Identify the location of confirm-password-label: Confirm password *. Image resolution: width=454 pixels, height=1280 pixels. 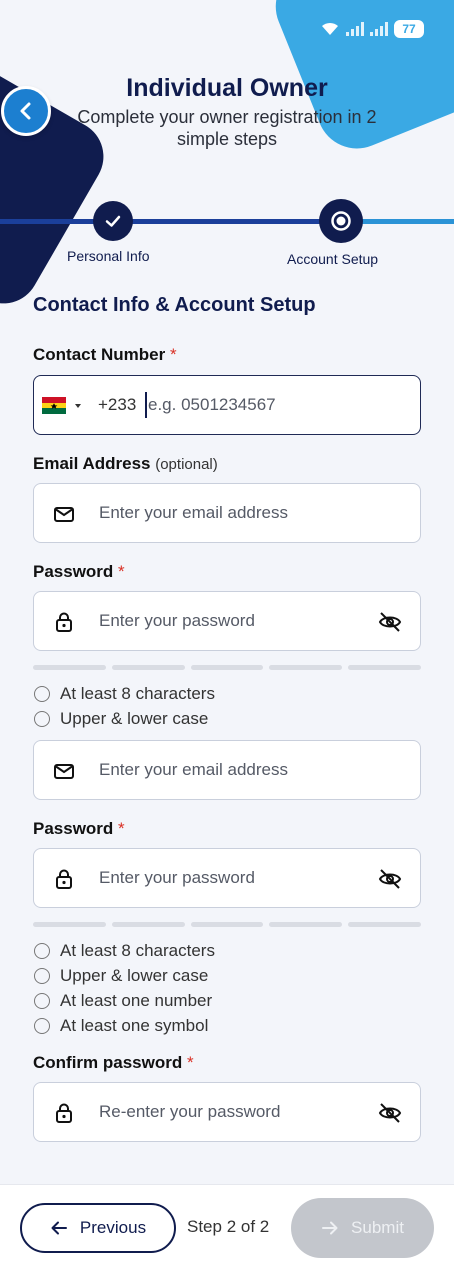
(113, 1063).